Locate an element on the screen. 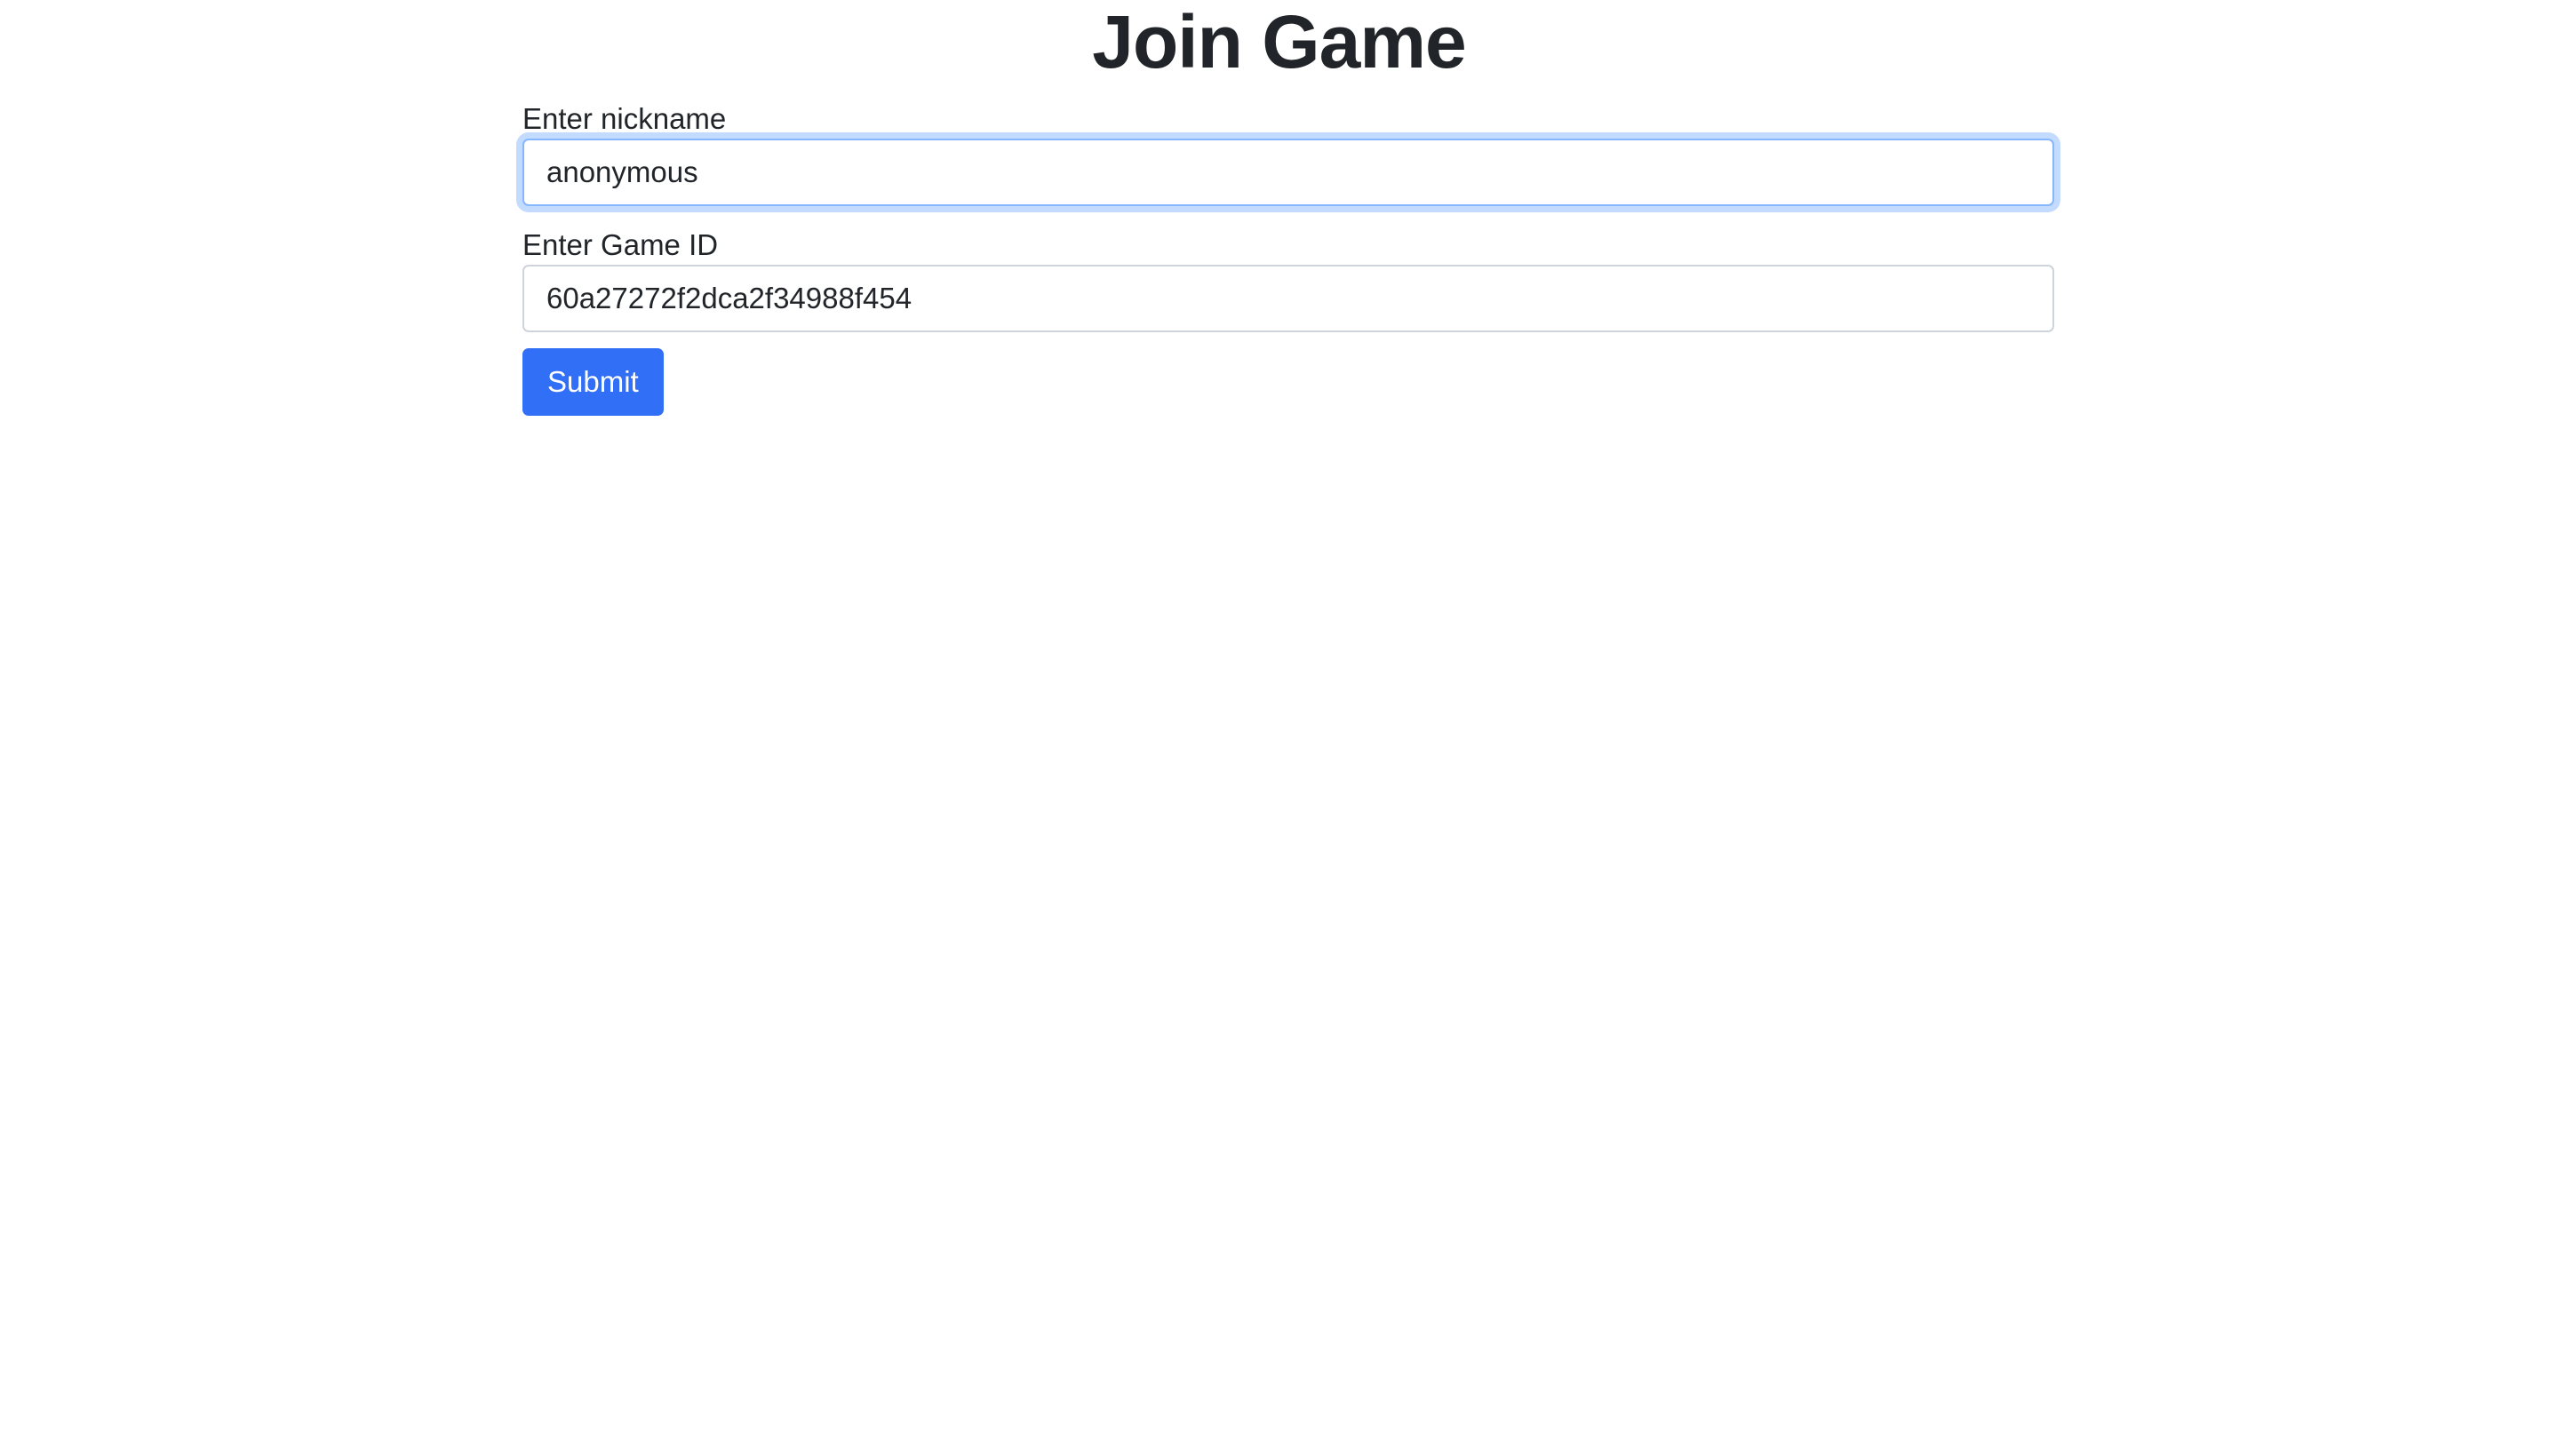 The height and width of the screenshot is (1456, 2558). nickname-group: Enter nickname is located at coordinates (1288, 152).